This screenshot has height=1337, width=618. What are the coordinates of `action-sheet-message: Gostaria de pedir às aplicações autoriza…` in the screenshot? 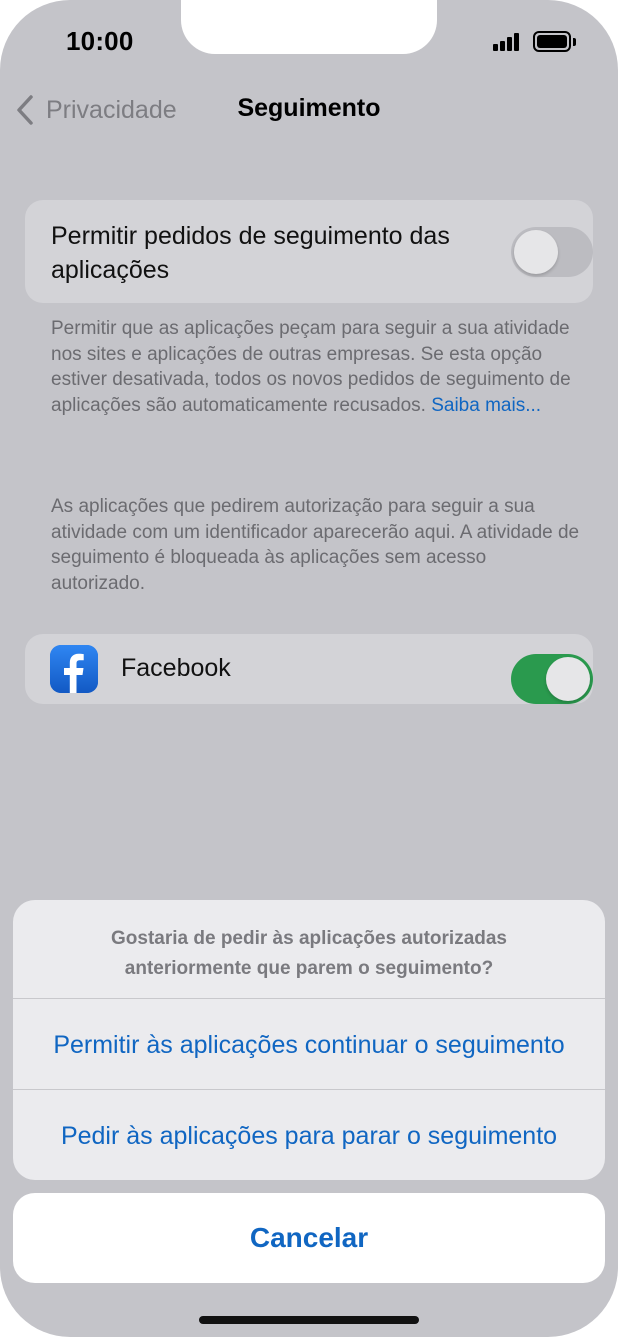 It's located at (309, 954).